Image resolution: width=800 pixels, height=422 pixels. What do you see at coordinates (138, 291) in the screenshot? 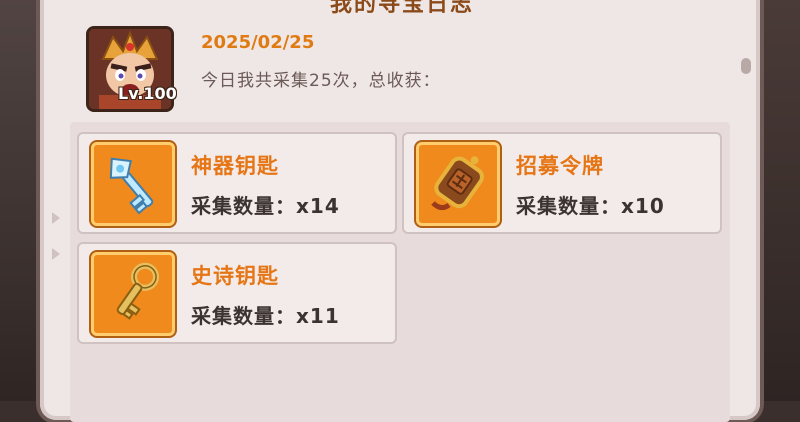
I see `epic-key-icon` at bounding box center [138, 291].